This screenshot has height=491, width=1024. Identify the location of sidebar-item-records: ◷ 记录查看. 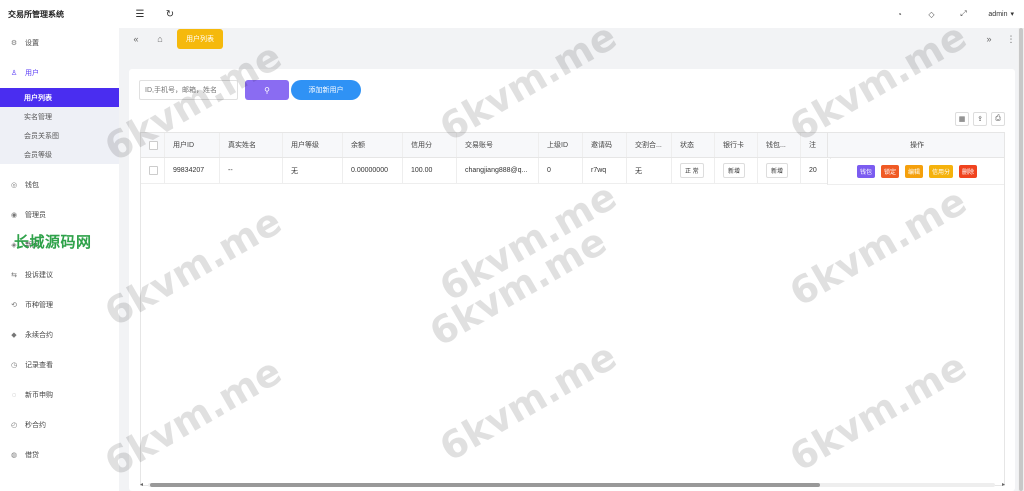
(59, 365).